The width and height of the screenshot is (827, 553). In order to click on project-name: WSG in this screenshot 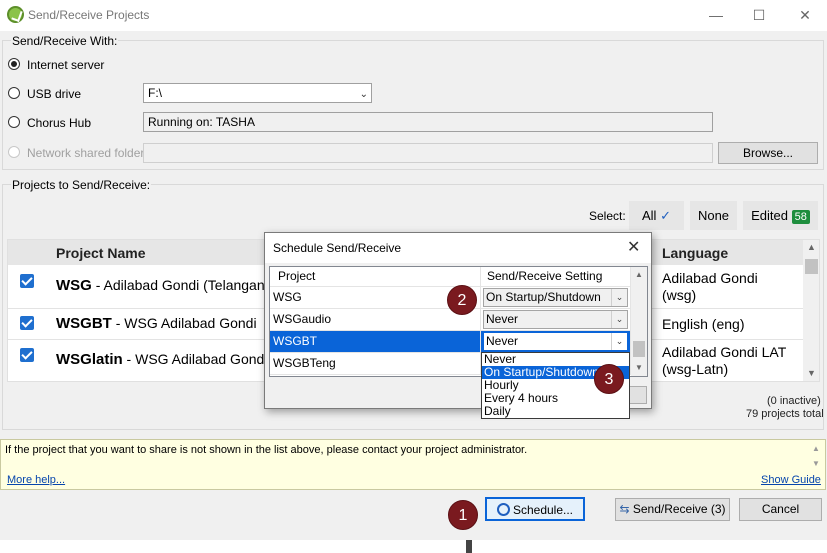, I will do `click(74, 285)`.